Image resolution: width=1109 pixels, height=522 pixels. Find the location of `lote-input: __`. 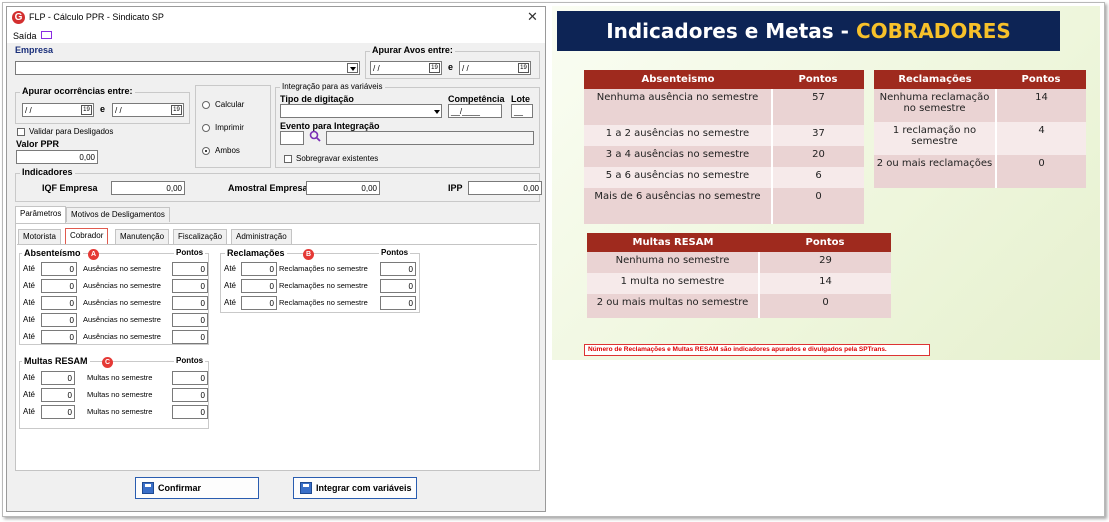

lote-input: __ is located at coordinates (522, 111).